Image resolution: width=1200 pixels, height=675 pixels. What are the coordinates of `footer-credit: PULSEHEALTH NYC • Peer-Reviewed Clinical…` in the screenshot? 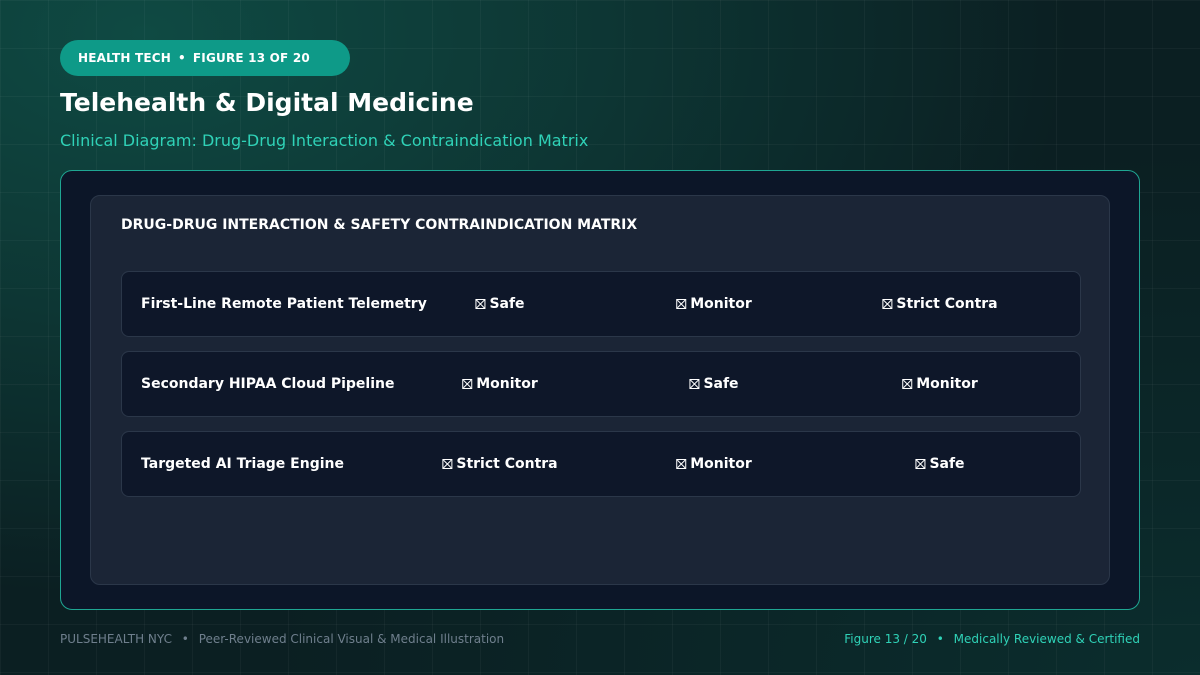 It's located at (282, 639).